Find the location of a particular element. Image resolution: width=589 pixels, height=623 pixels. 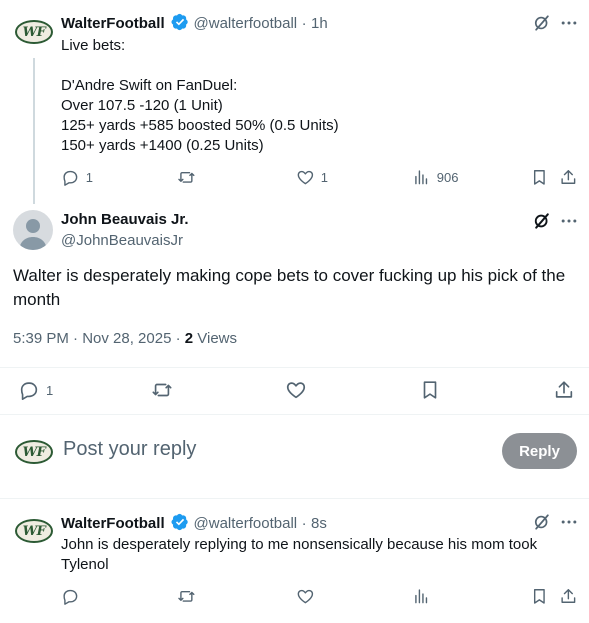

composer-avatar: WF is located at coordinates (34, 452).